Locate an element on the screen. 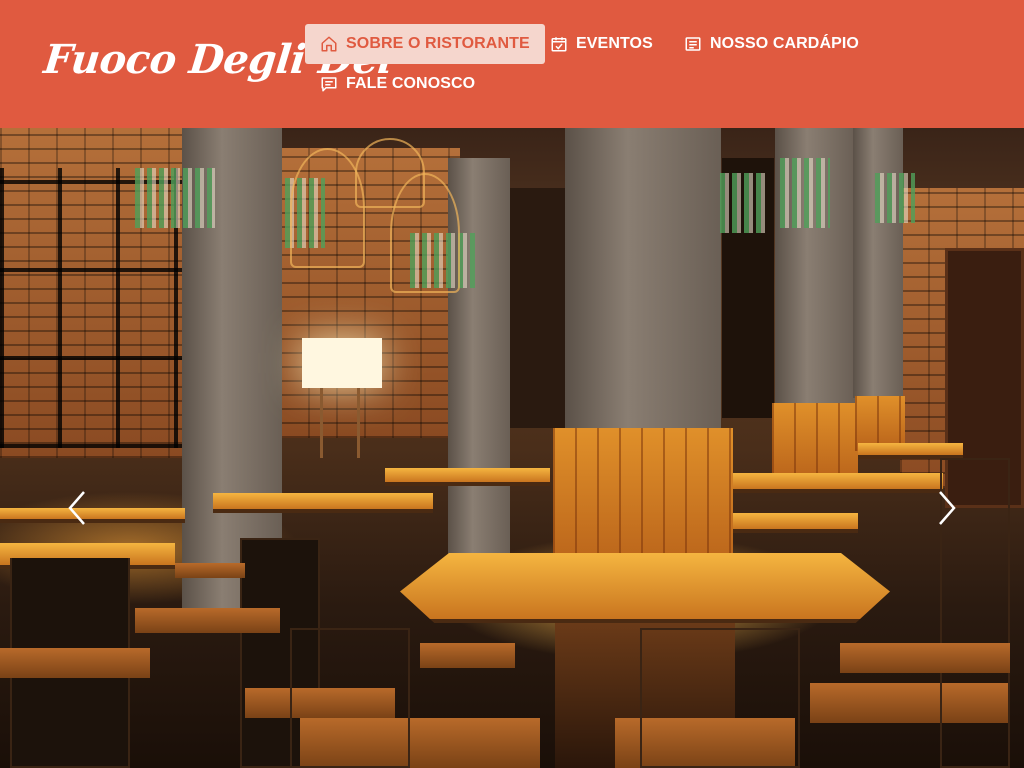 The image size is (1024, 768). home-icon is located at coordinates (329, 44).